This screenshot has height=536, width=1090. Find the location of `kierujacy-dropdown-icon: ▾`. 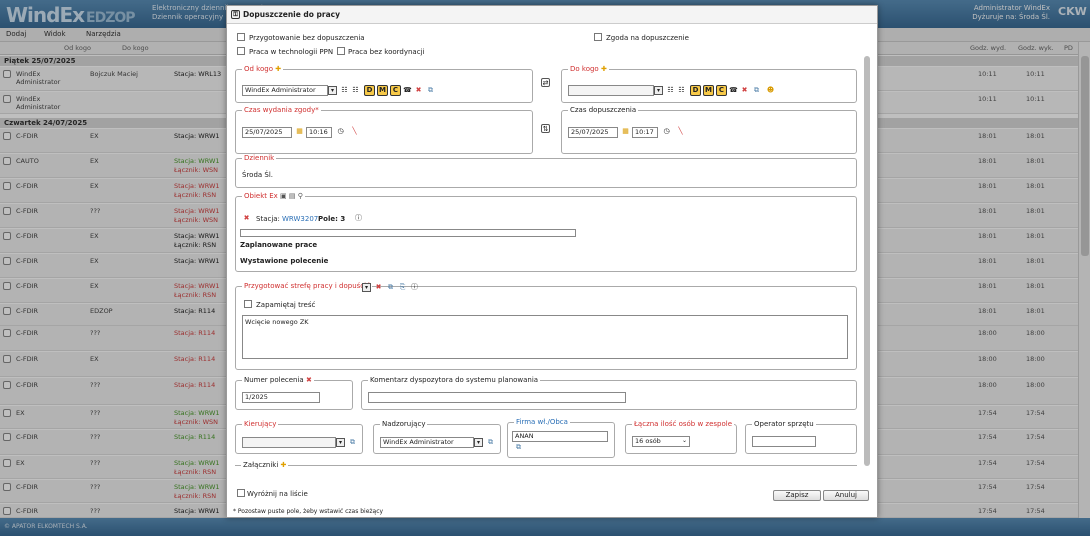

kierujacy-dropdown-icon: ▾ is located at coordinates (340, 442).